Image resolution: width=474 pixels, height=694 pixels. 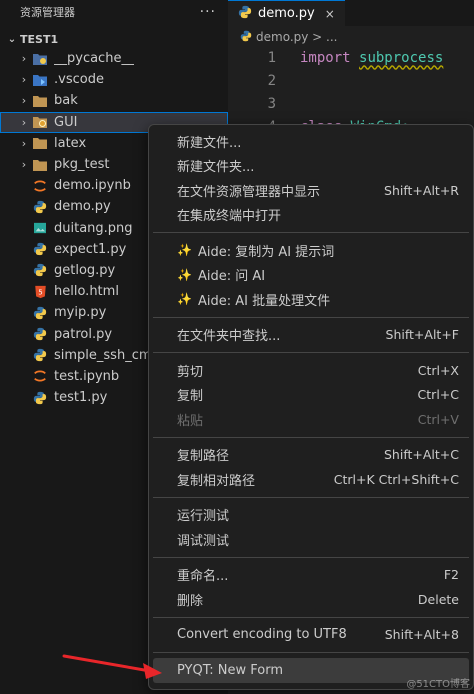 I want to click on menu-item-label: PYQT: New Form, so click(x=230, y=670).